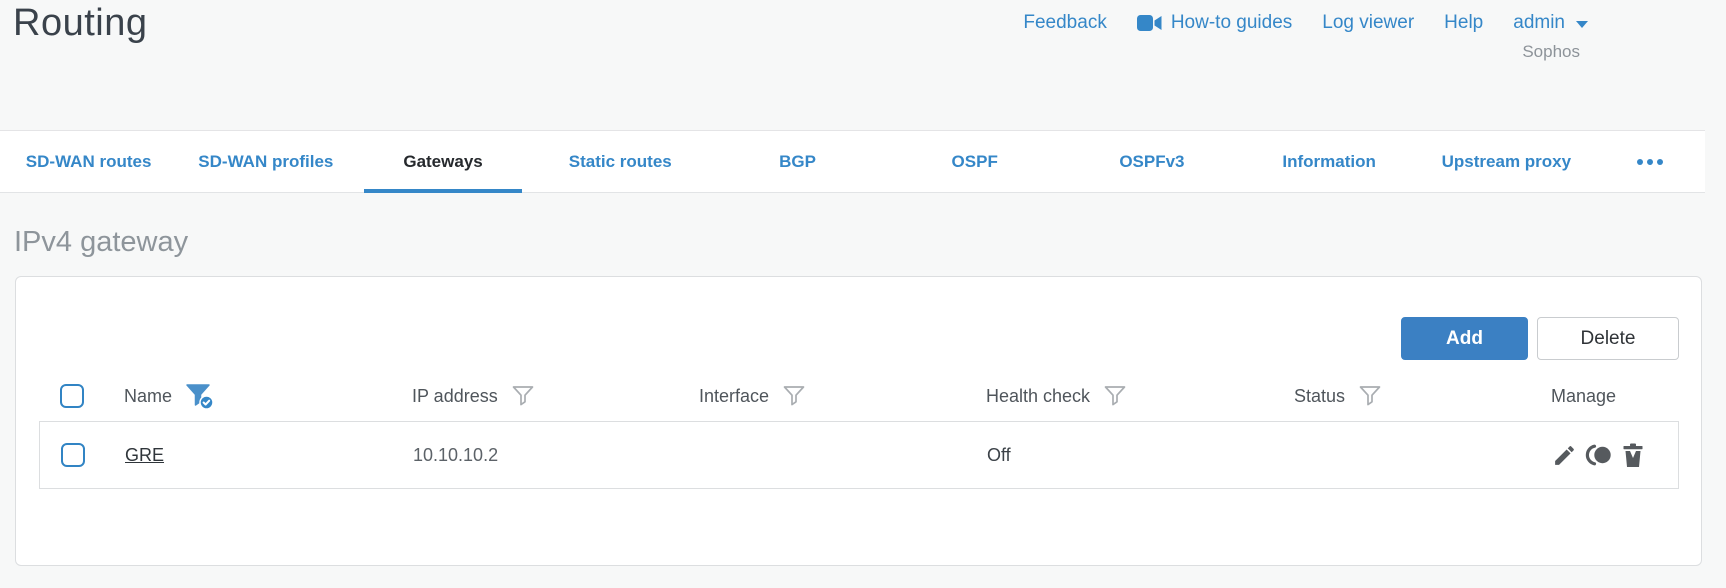 The height and width of the screenshot is (588, 1726). Describe the element at coordinates (1320, 395) in the screenshot. I see `column-label: Status` at that location.